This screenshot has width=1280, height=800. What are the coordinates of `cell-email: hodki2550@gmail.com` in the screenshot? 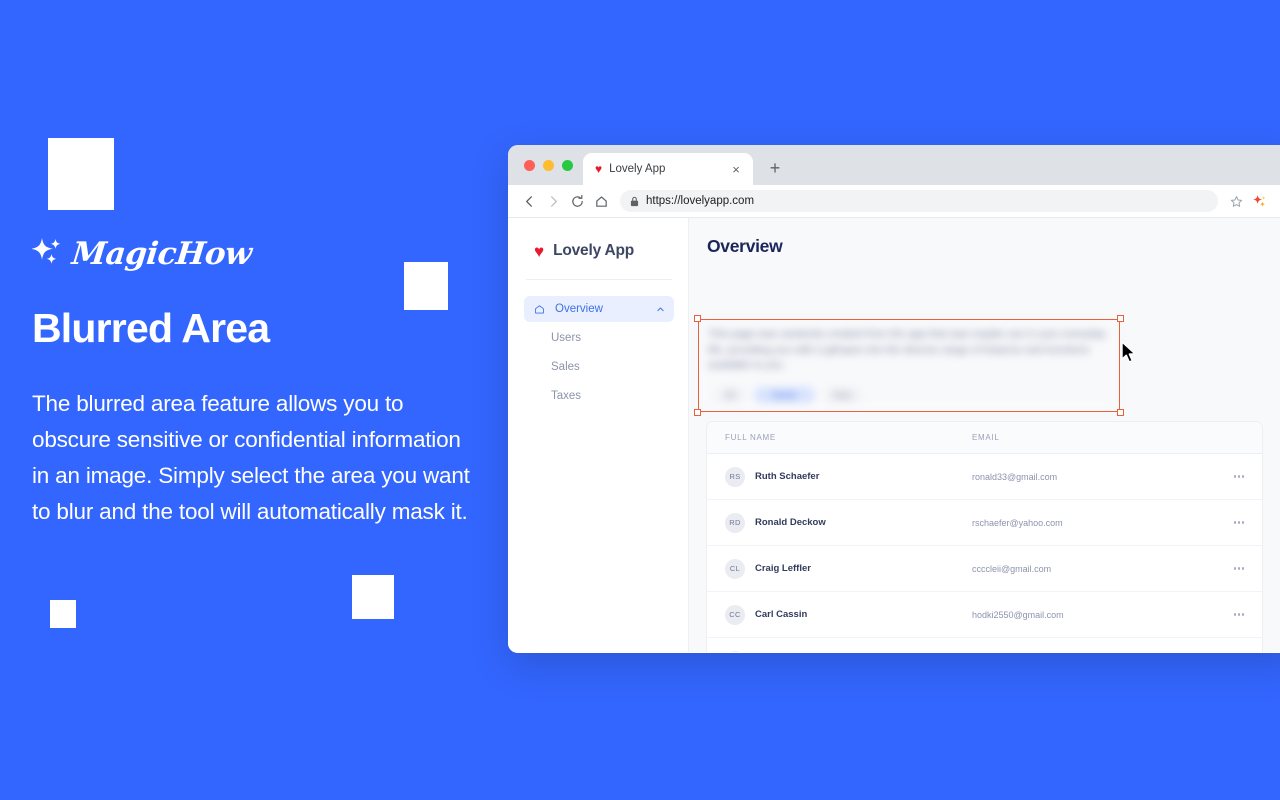 It's located at (1018, 614).